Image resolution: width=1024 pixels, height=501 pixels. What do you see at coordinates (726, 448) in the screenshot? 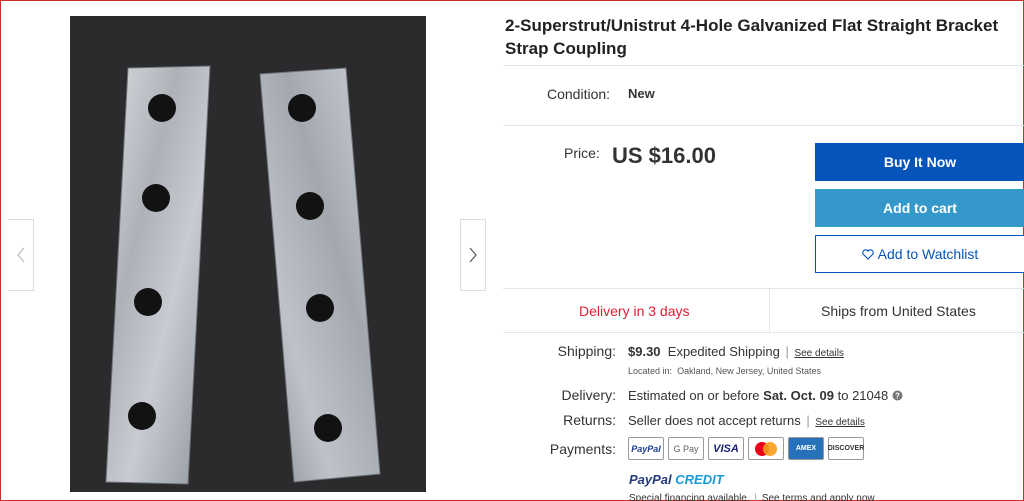
I see `visa-icon: VISA` at bounding box center [726, 448].